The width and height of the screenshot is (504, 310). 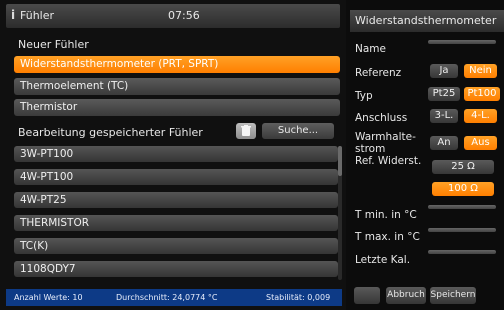 I want to click on list-scrollbar, so click(x=340, y=213).